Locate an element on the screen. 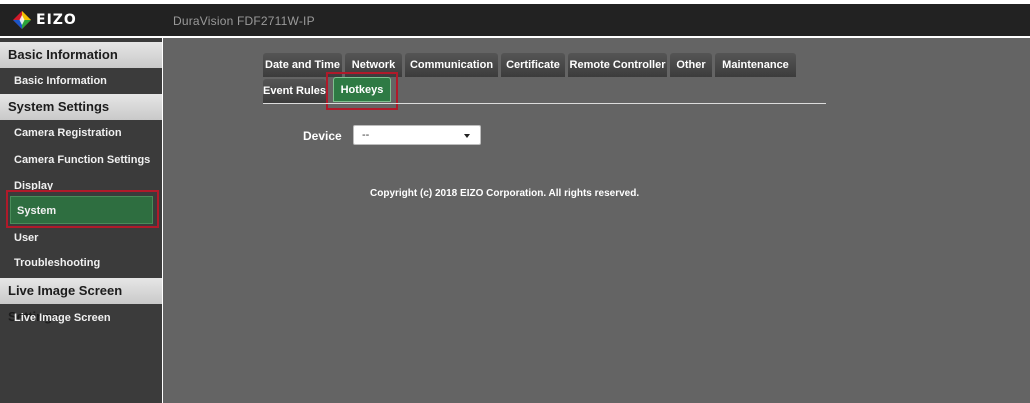 The image size is (1030, 403). device-label: Device is located at coordinates (322, 136).